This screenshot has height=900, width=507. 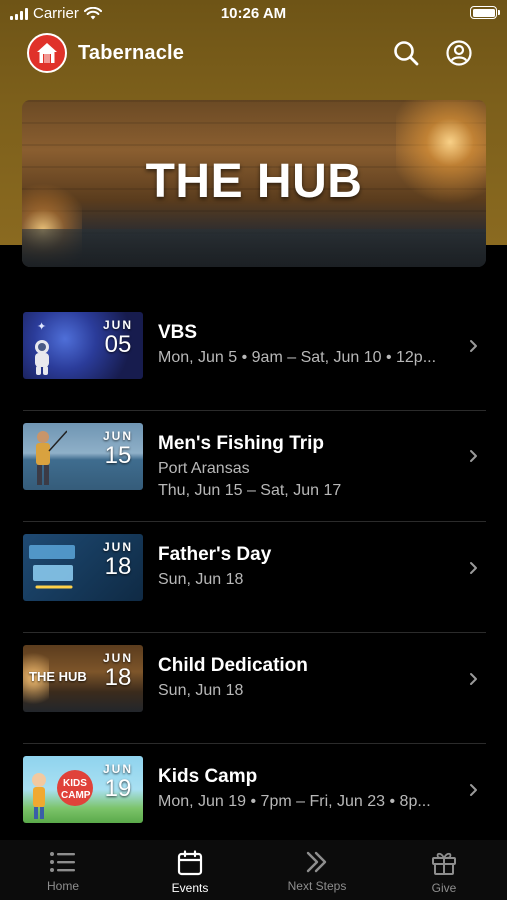 I want to click on thumb-date: JUN 05, so click(x=118, y=338).